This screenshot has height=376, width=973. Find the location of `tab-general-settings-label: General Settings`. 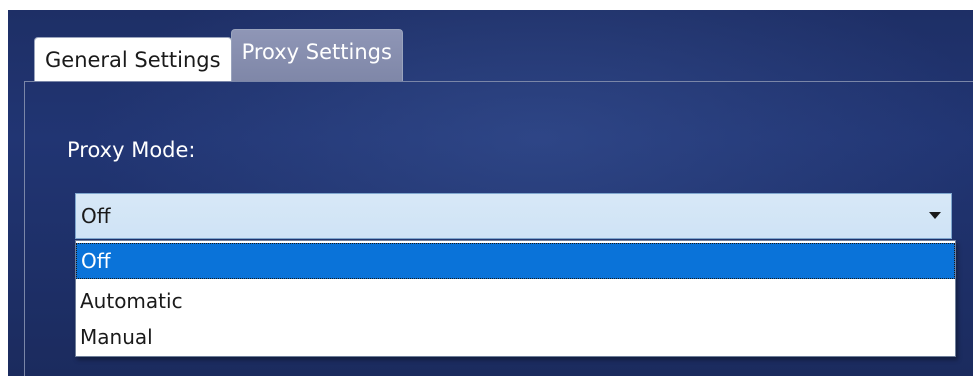

tab-general-settings-label: General Settings is located at coordinates (133, 59).